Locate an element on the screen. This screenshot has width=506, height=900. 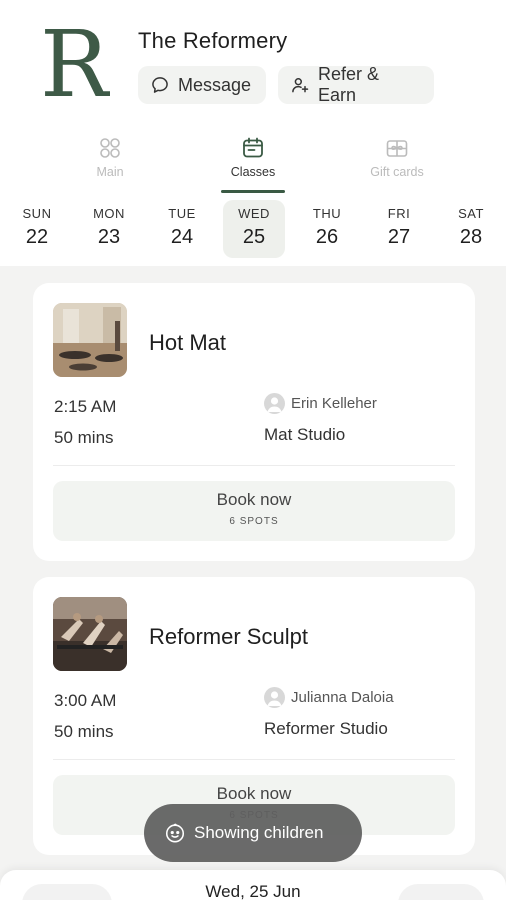
class-title: Hot Mat is located at coordinates (188, 342).